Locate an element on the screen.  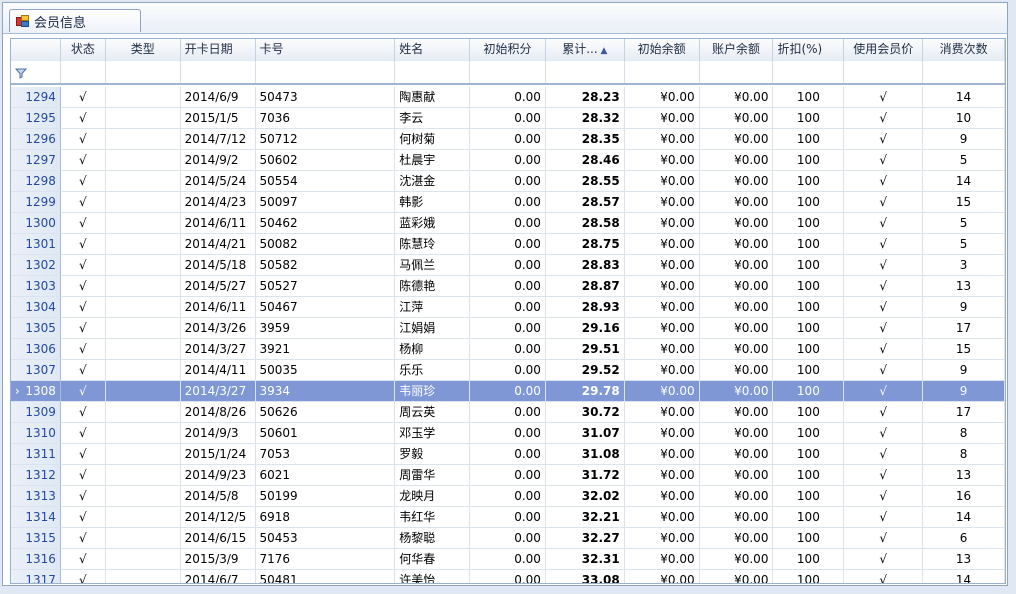
cell-name: 李云 is located at coordinates (433, 118).